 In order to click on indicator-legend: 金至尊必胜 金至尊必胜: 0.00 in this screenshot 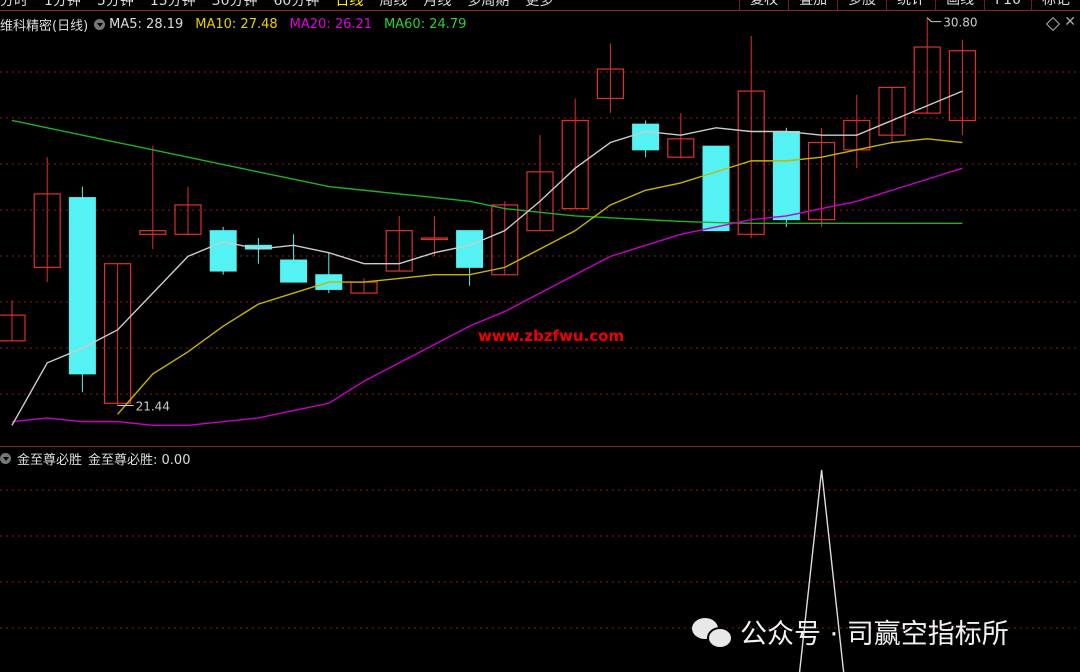, I will do `click(98, 458)`.